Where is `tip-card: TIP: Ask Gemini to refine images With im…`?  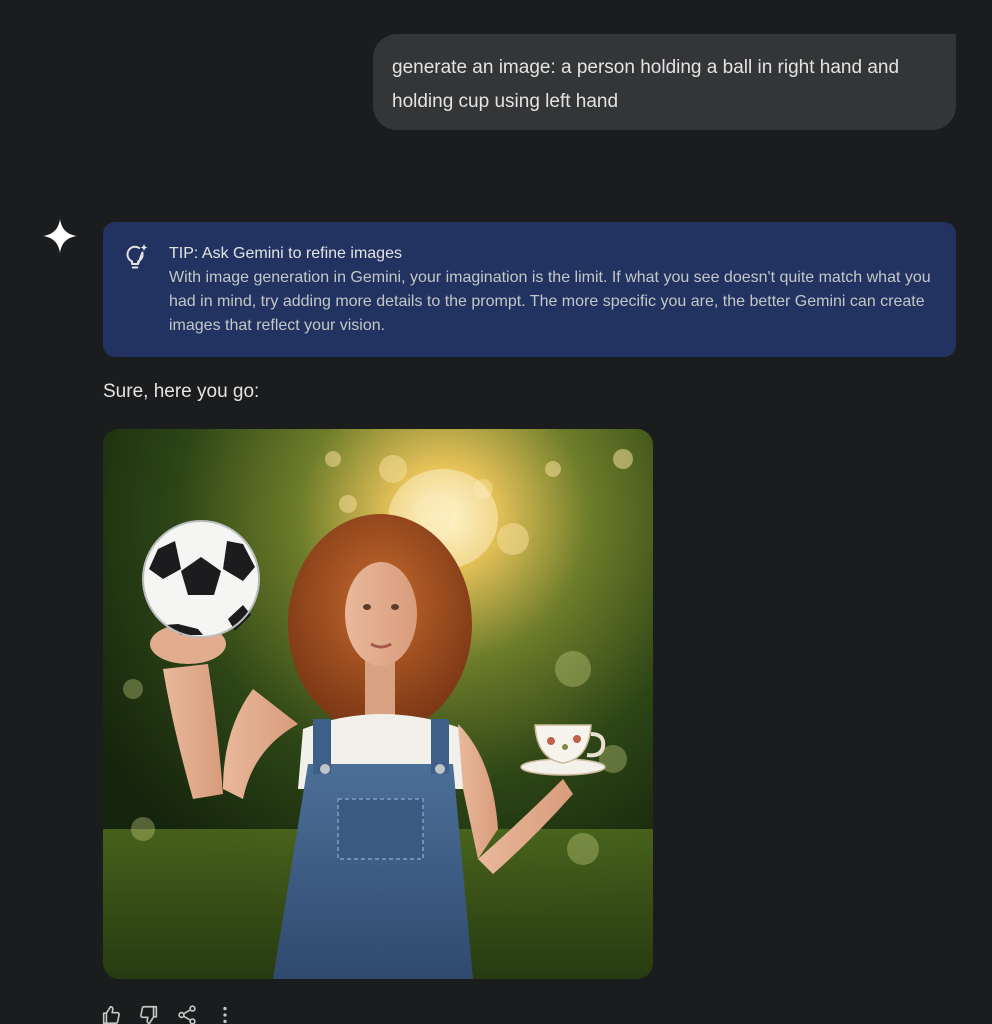
tip-card: TIP: Ask Gemini to refine images With im… is located at coordinates (529, 289).